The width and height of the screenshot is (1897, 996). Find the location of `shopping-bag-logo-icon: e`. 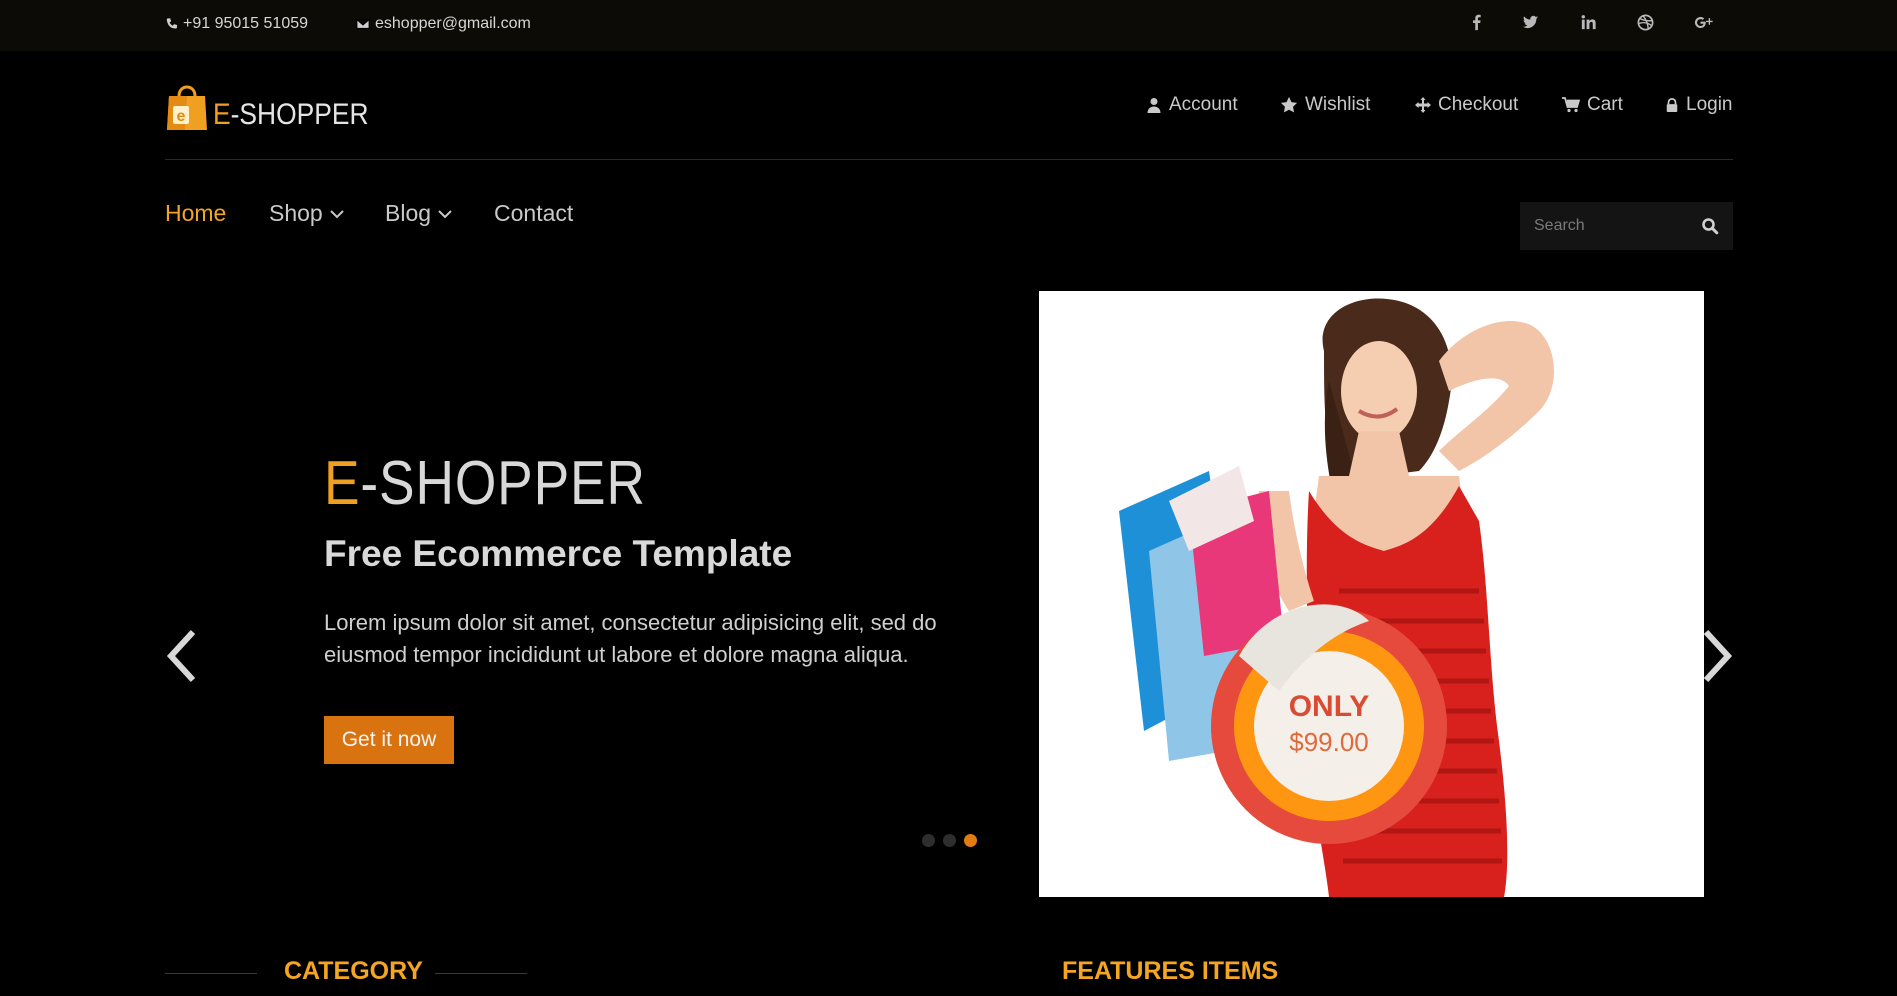

shopping-bag-logo-icon: e is located at coordinates (187, 107).